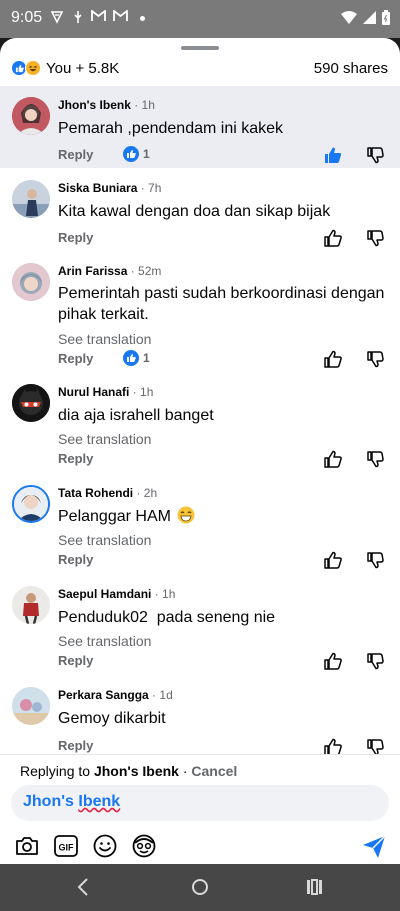 The image size is (400, 911). I want to click on share-count: 590 shares, so click(351, 68).